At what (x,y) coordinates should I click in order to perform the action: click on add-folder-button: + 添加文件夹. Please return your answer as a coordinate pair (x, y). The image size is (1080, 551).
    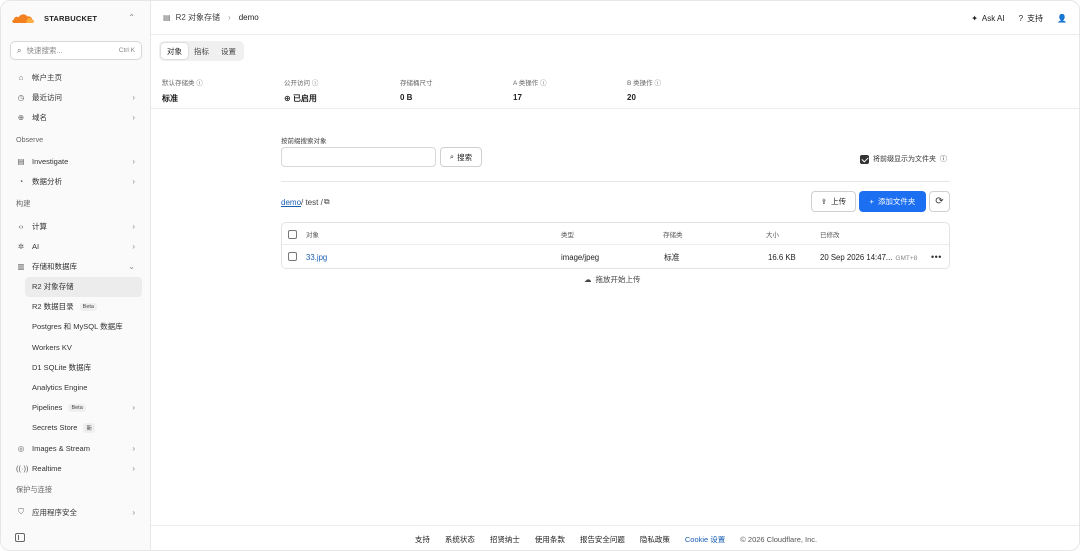
    Looking at the image, I should click on (892, 201).